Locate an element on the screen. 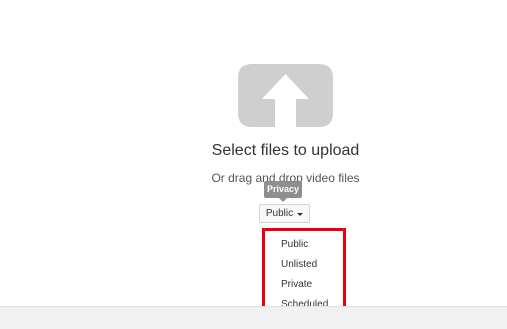 This screenshot has width=507, height=329. privacy-selected-label: Public is located at coordinates (279, 213).